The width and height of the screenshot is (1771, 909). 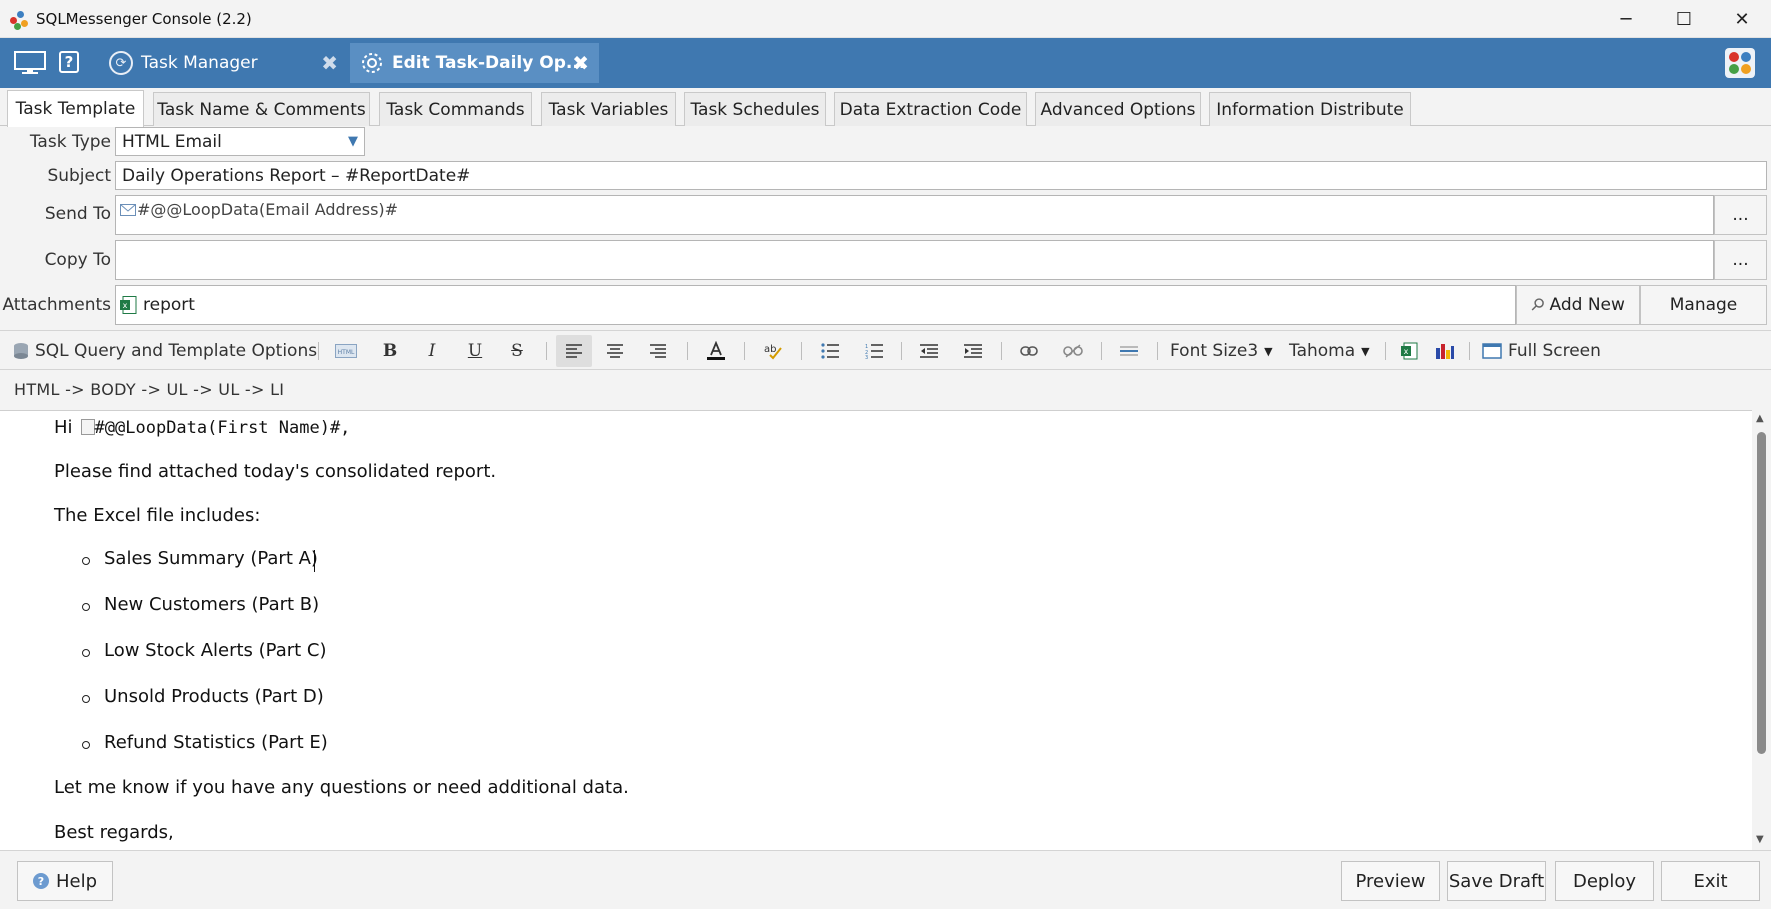 I want to click on help-icon: ?, so click(x=69, y=62).